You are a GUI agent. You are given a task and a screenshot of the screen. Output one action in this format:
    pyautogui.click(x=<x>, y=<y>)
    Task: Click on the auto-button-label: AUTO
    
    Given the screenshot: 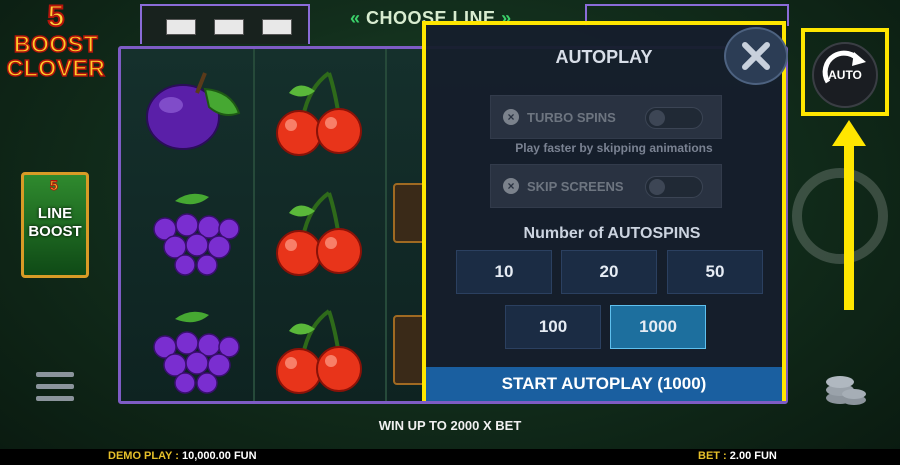 What is the action you would take?
    pyautogui.click(x=845, y=75)
    